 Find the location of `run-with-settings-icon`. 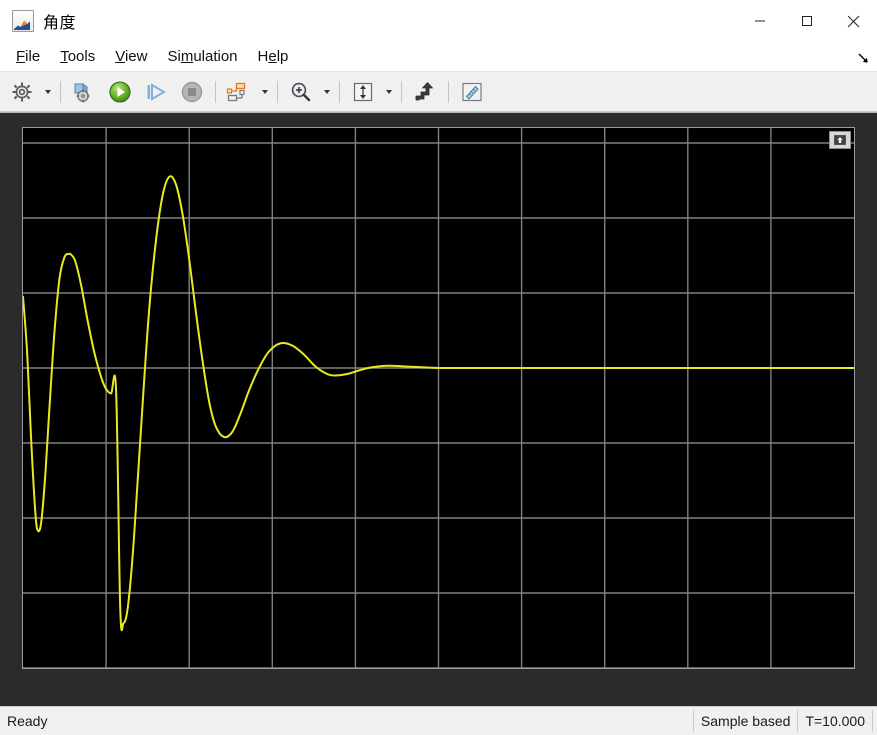

run-with-settings-icon is located at coordinates (82, 92).